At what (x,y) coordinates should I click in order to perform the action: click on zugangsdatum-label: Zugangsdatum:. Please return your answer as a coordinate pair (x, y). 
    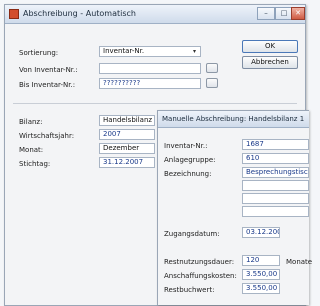
    Looking at the image, I should click on (192, 234).